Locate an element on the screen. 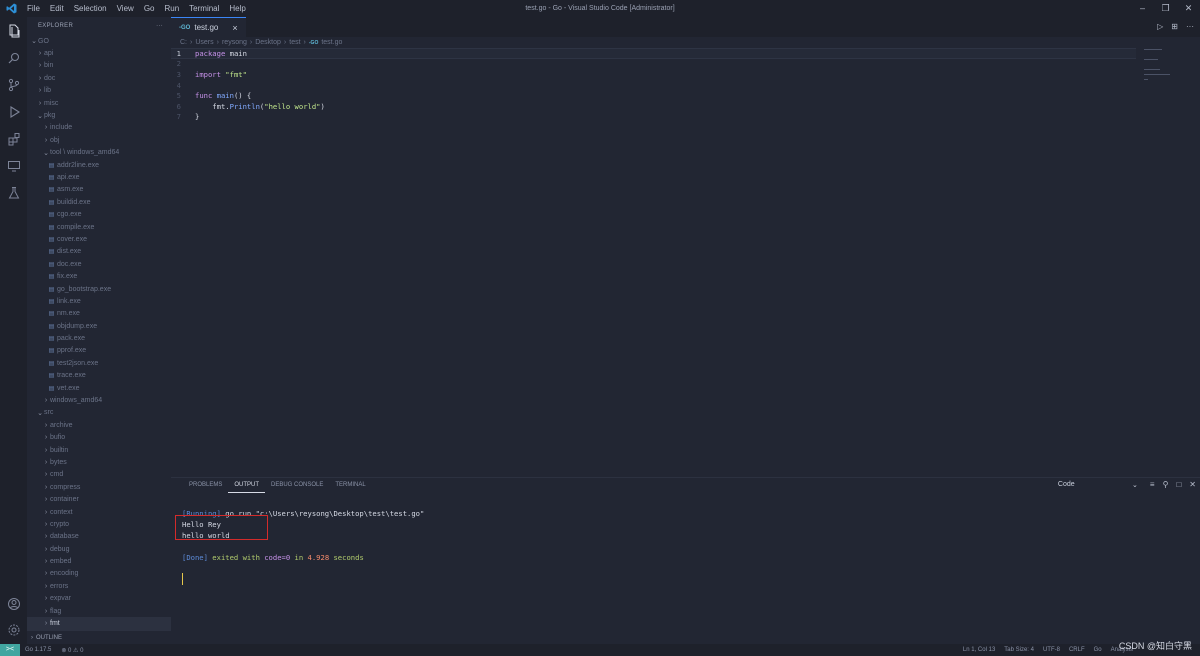  tree-file-item: ▤ cover.exe is located at coordinates (99, 239).